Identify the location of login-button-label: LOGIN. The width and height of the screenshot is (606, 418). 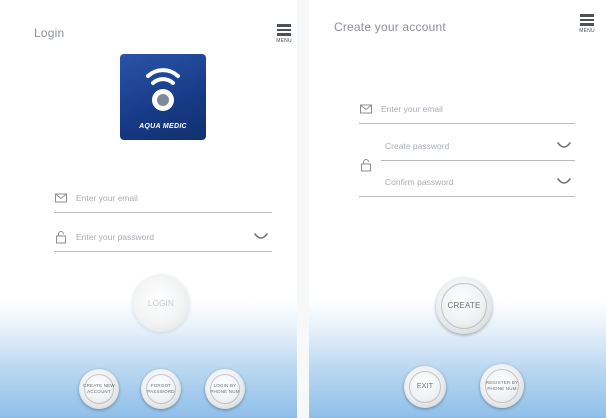
(161, 303).